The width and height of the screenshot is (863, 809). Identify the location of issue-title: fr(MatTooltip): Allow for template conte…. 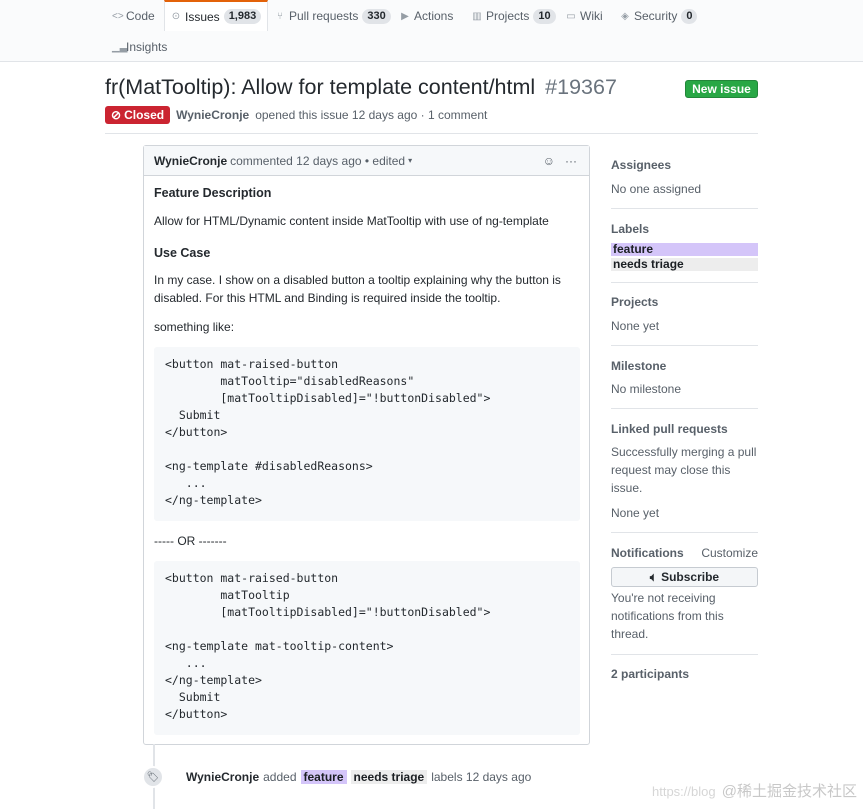
(361, 87).